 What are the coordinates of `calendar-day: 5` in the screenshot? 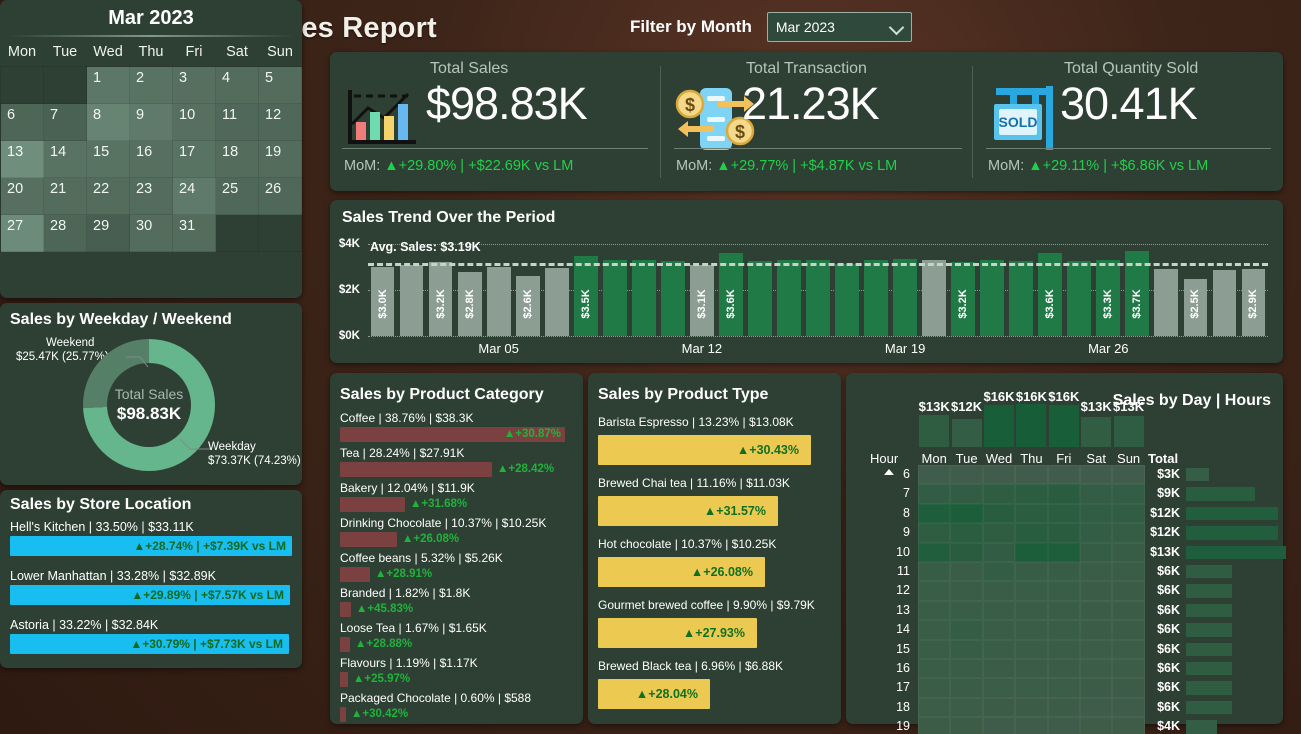 It's located at (280, 85).